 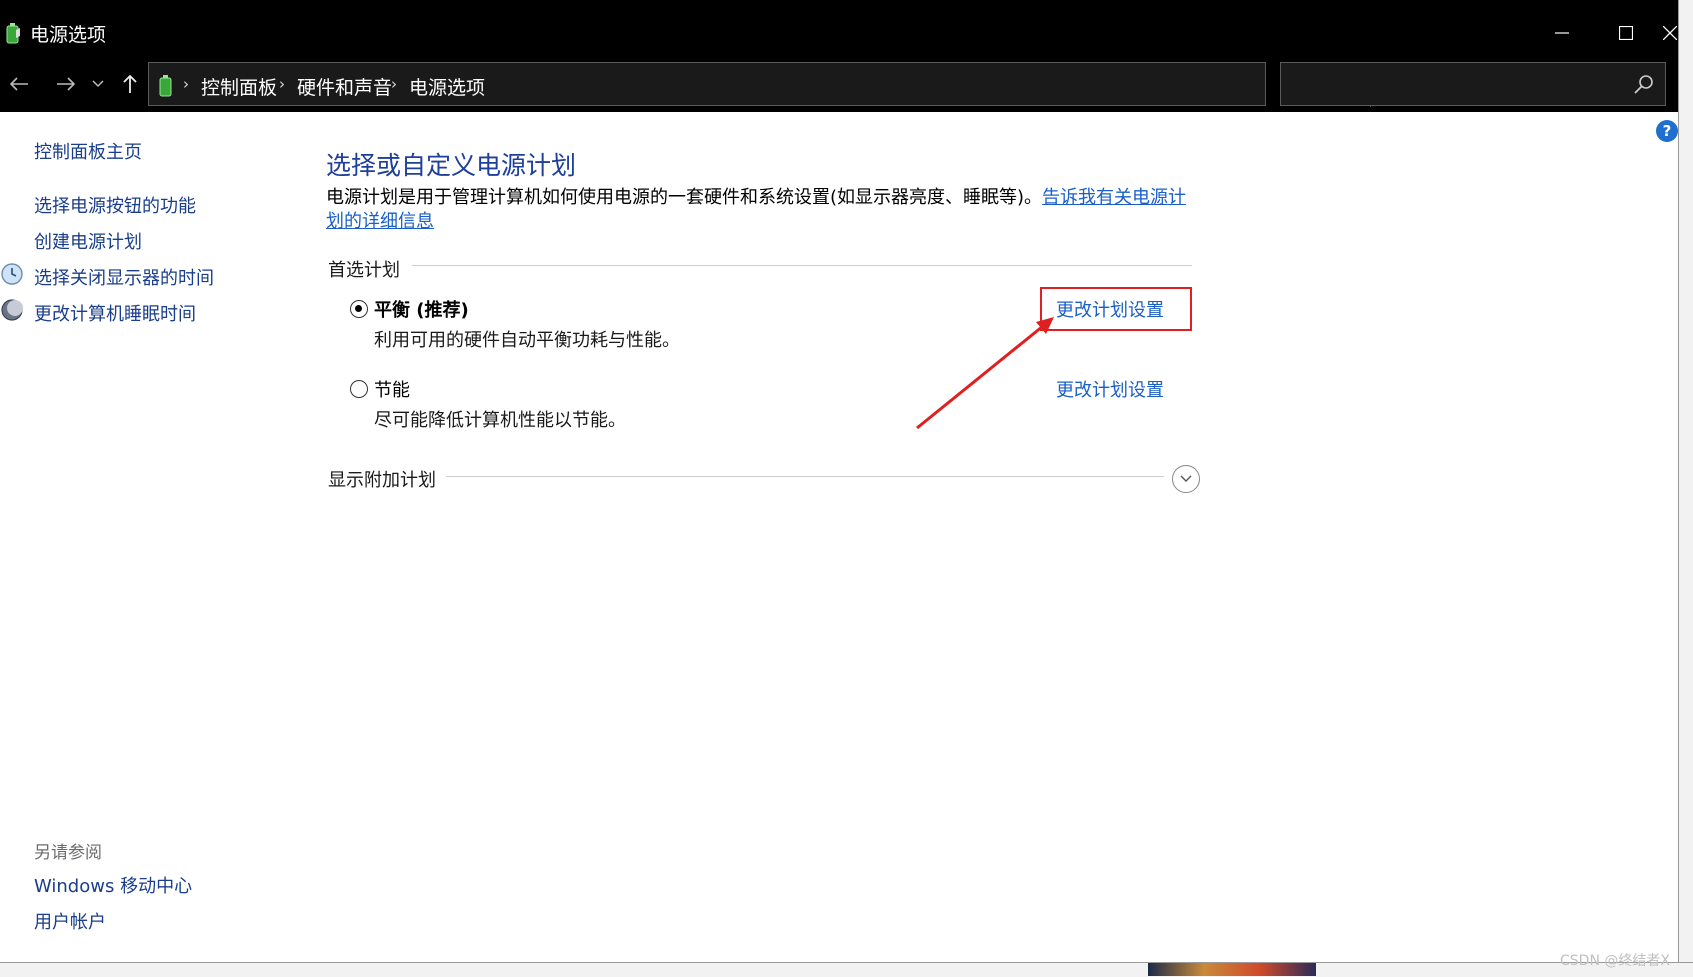 What do you see at coordinates (1667, 131) in the screenshot?
I see `help-icon: ?` at bounding box center [1667, 131].